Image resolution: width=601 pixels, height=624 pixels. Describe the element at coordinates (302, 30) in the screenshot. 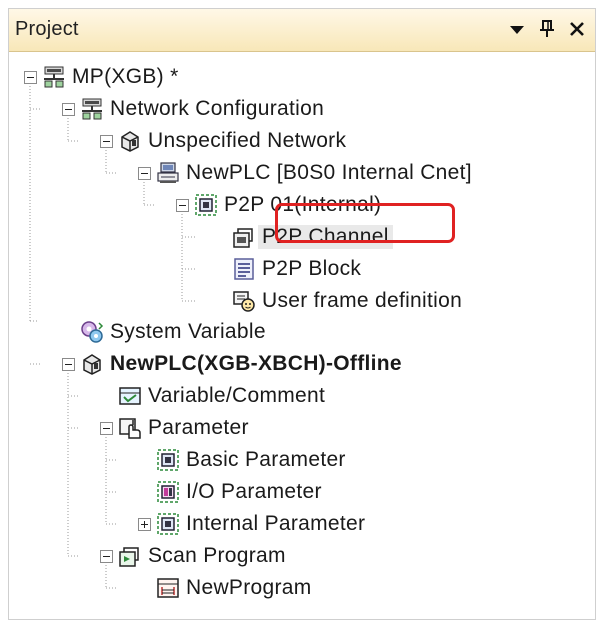

I see `panel-titlebar: Project` at that location.